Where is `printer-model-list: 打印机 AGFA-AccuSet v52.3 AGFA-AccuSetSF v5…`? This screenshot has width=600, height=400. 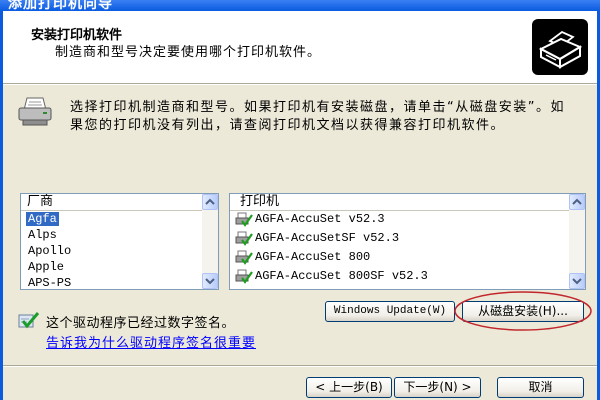 printer-model-list: 打印机 AGFA-AccuSet v52.3 AGFA-AccuSetSF v5… is located at coordinates (407, 241).